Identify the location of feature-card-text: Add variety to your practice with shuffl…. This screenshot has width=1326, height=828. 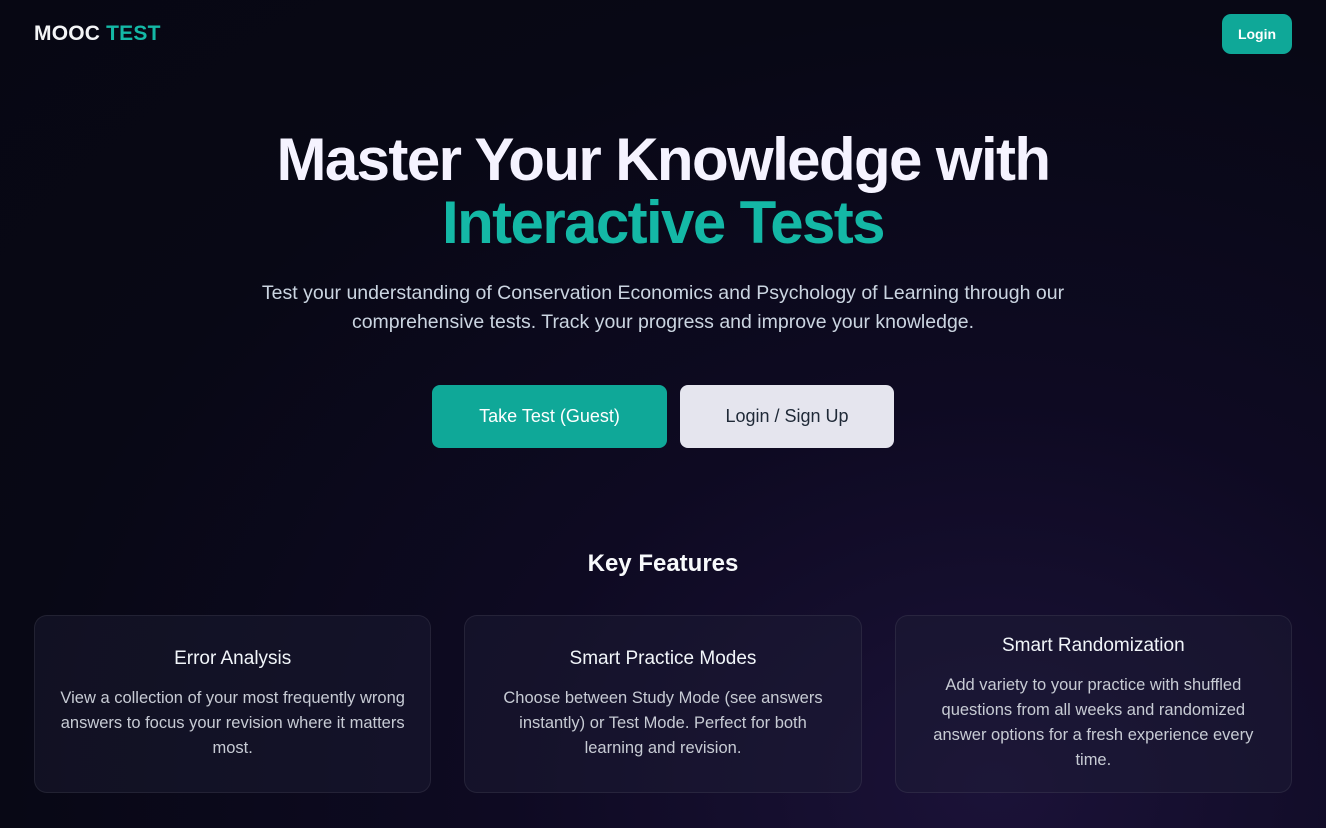
(1093, 722).